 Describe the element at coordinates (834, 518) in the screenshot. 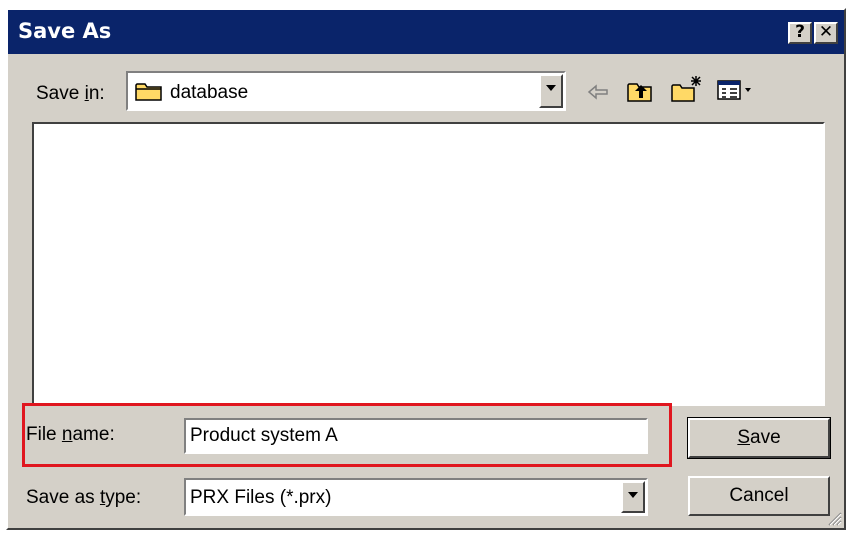

I see `resize-grip-icon` at that location.